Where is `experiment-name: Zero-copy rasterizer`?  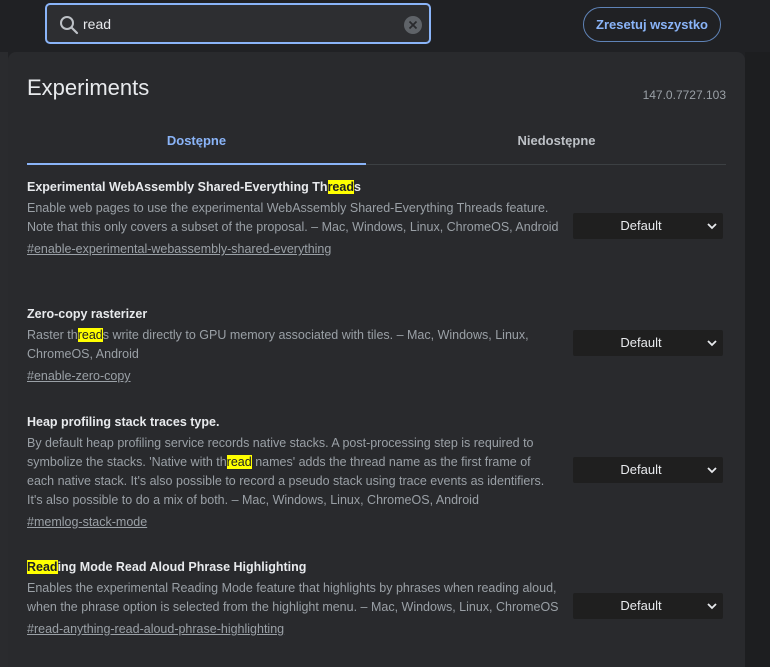
experiment-name: Zero-copy rasterizer is located at coordinates (376, 314).